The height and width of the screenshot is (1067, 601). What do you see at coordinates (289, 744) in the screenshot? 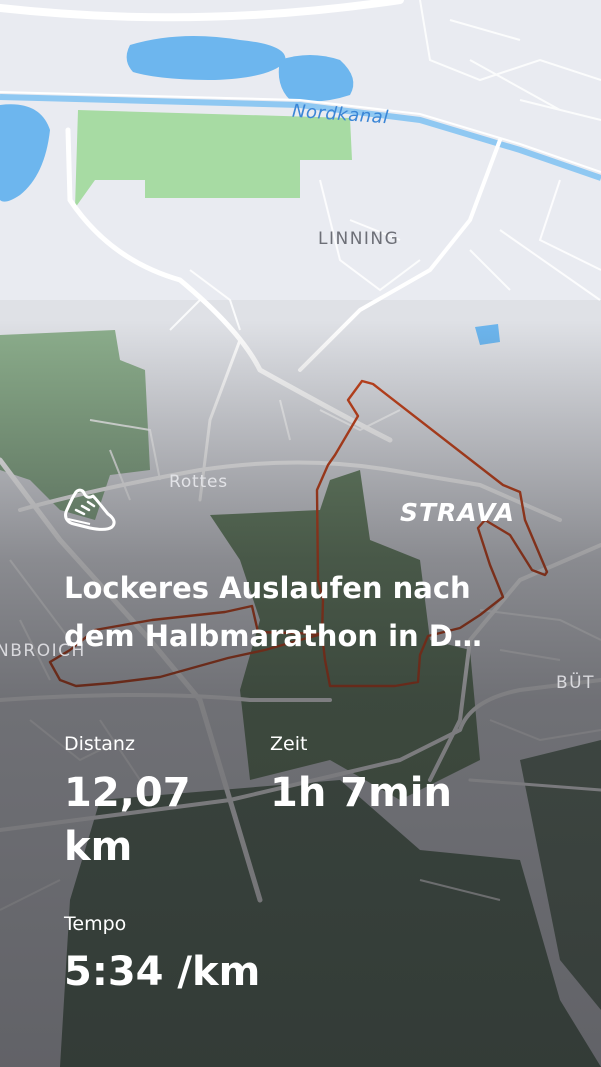
I see `time-label: Zeit` at bounding box center [289, 744].